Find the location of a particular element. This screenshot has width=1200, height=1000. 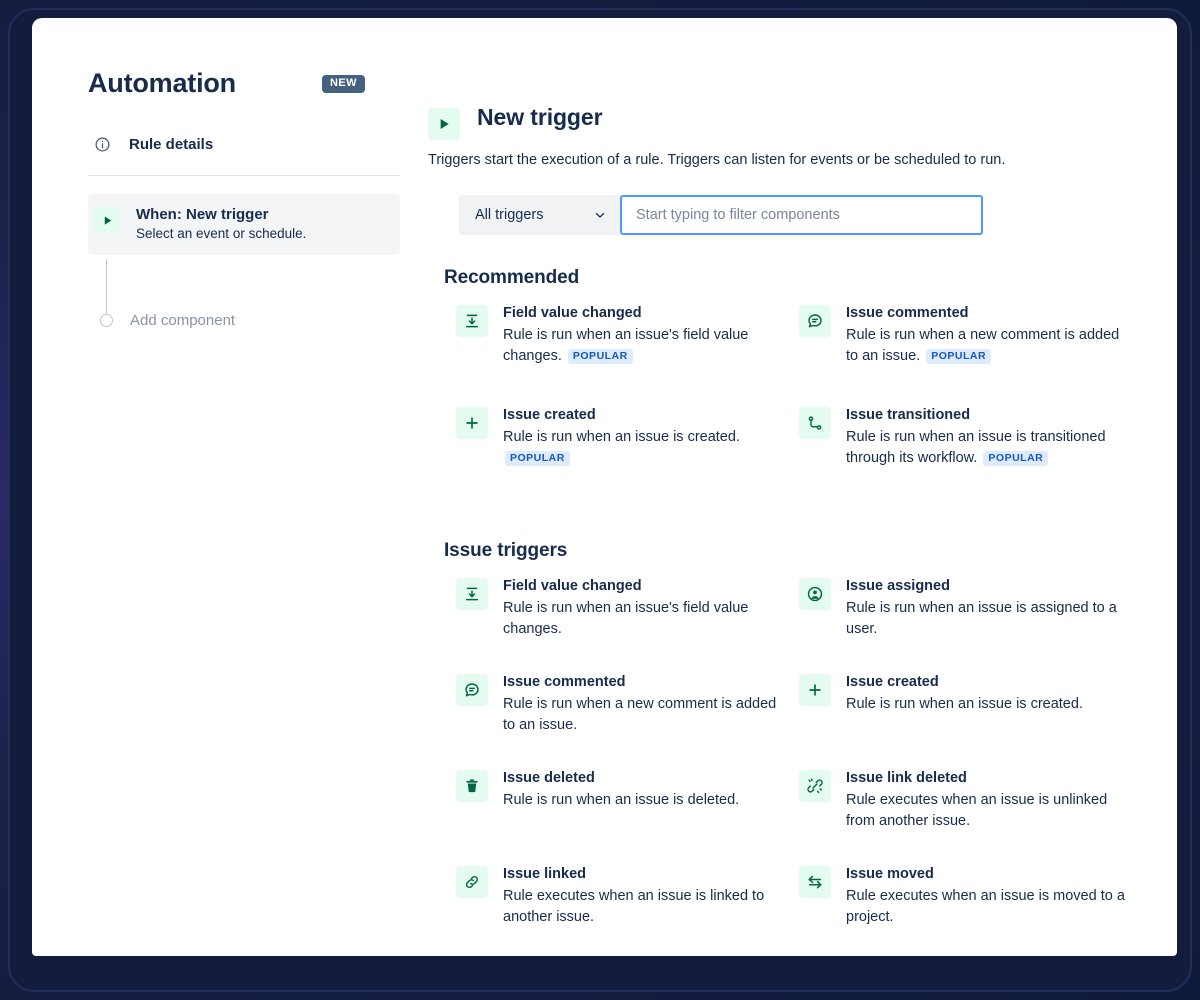

sidebar-item-rule-details: Rule details is located at coordinates (244, 144).